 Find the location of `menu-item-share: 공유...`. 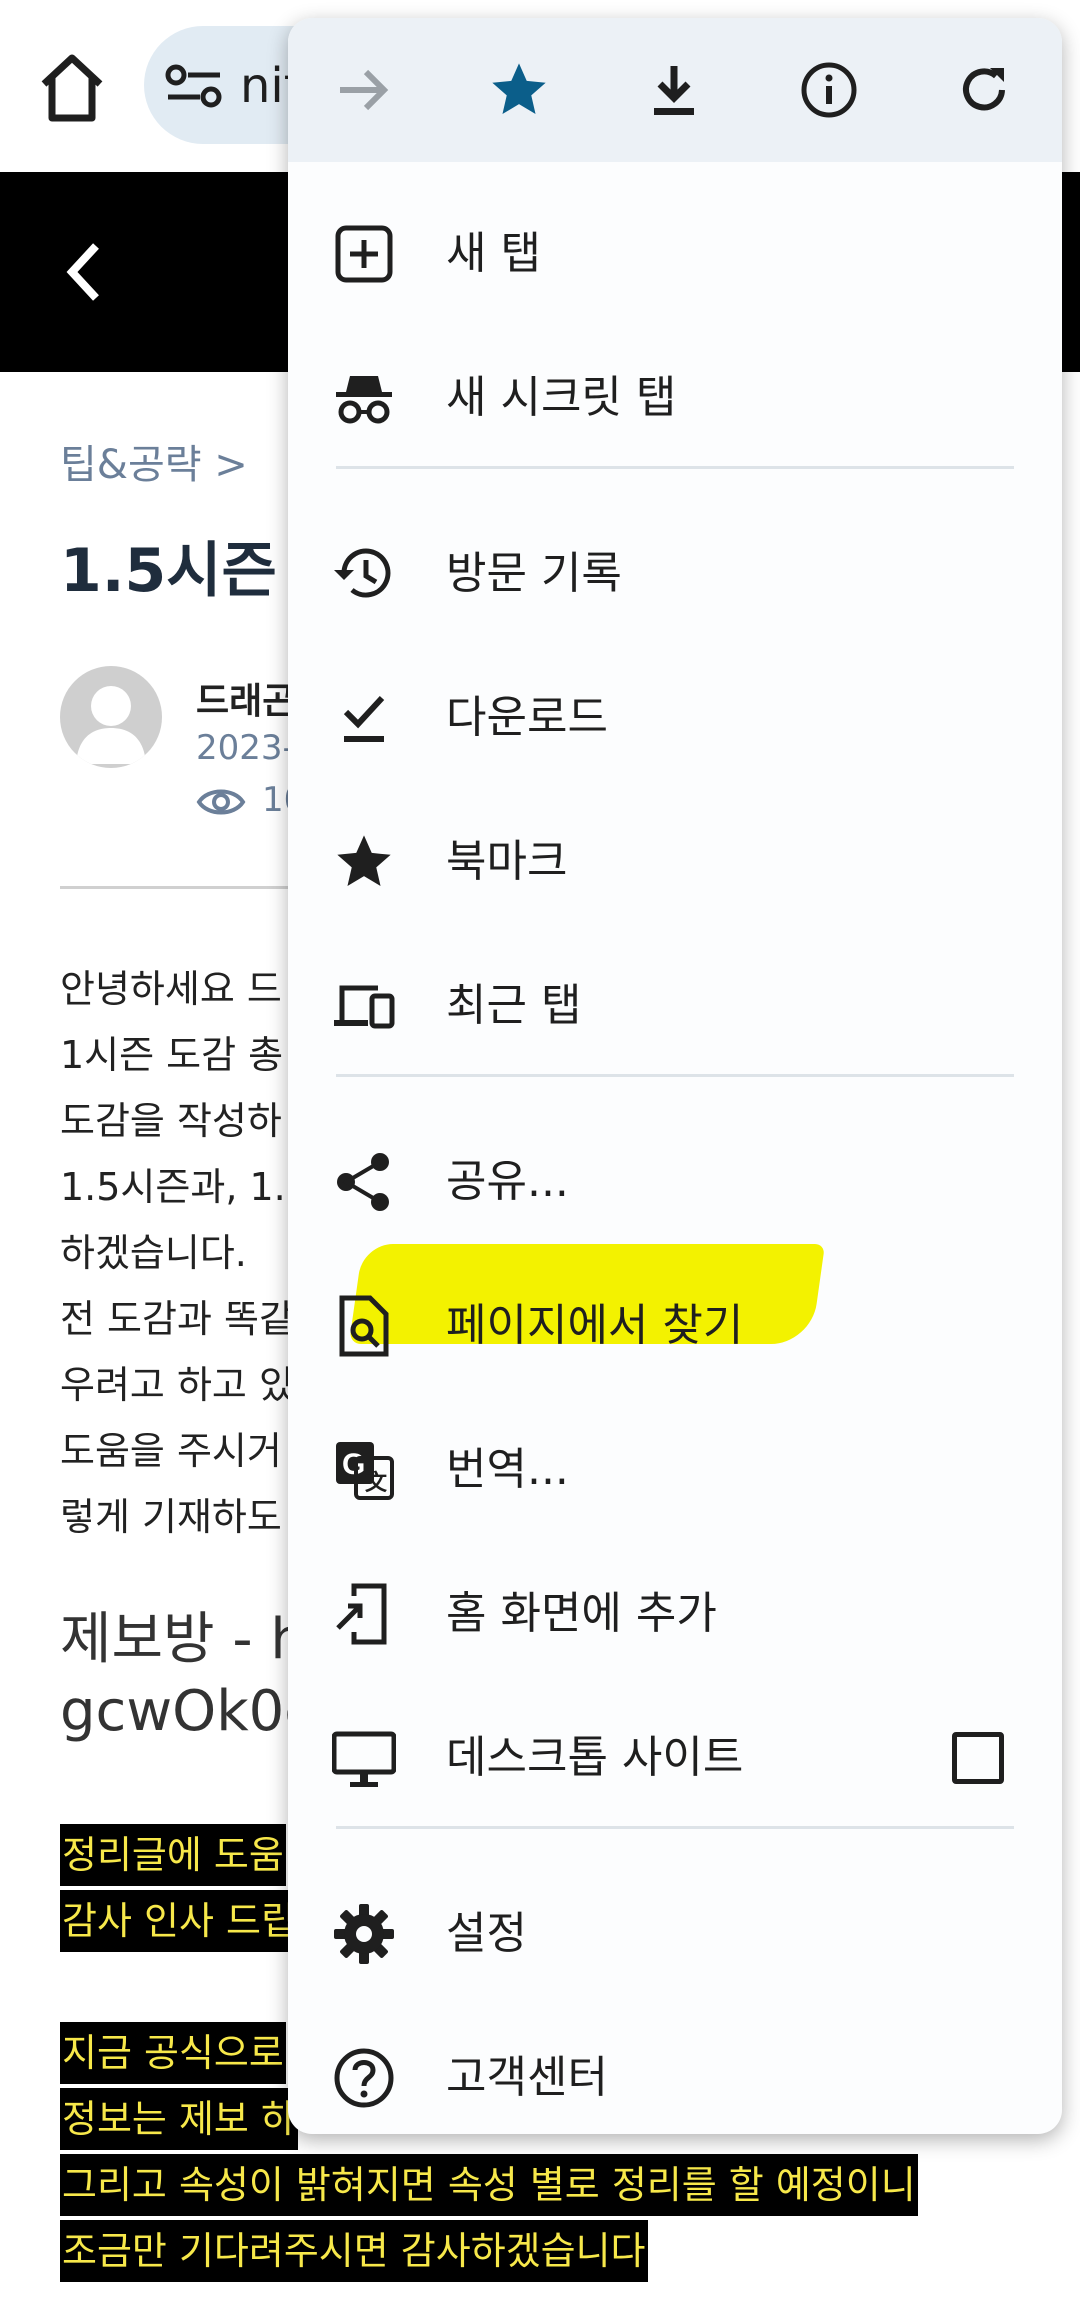

menu-item-share: 공유... is located at coordinates (675, 1182).